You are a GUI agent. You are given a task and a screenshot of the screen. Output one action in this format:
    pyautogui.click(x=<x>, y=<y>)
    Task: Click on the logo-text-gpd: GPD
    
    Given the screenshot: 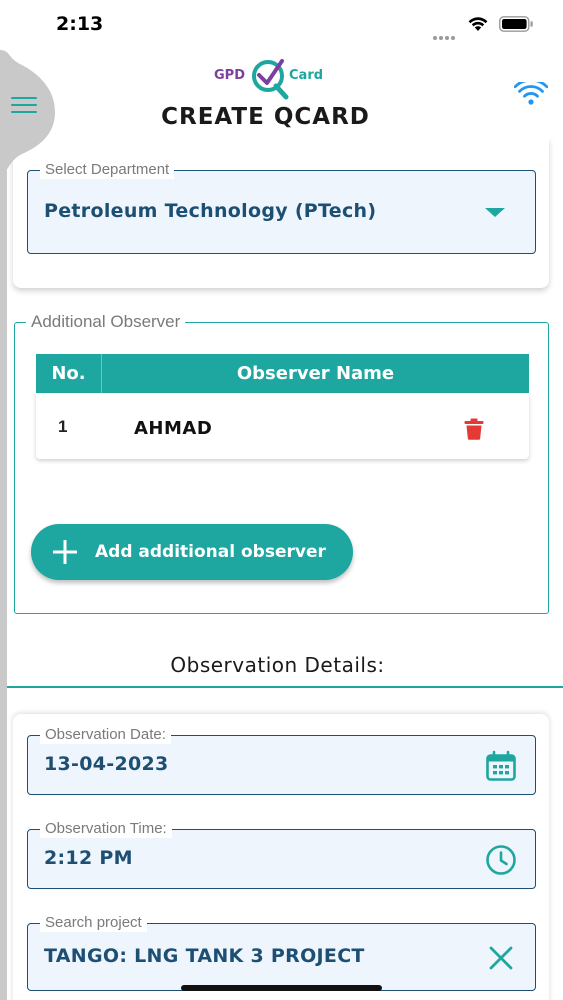 What is the action you would take?
    pyautogui.click(x=229, y=75)
    